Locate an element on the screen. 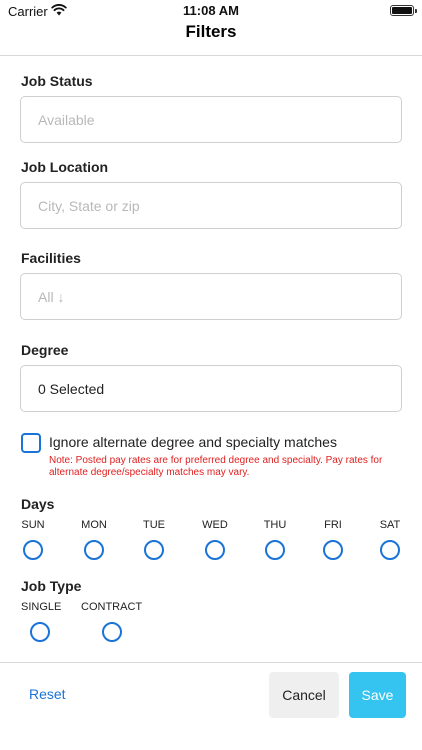 The height and width of the screenshot is (750, 422). day-radio-wed is located at coordinates (215, 550).